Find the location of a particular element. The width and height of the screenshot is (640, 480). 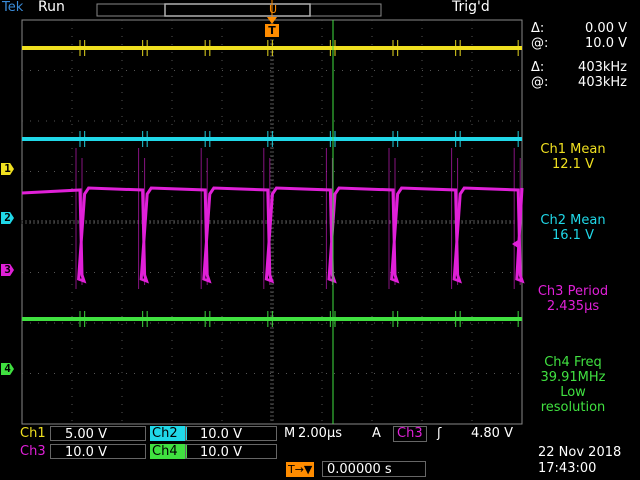

cursor-delta-v-label: Δ: is located at coordinates (538, 28).